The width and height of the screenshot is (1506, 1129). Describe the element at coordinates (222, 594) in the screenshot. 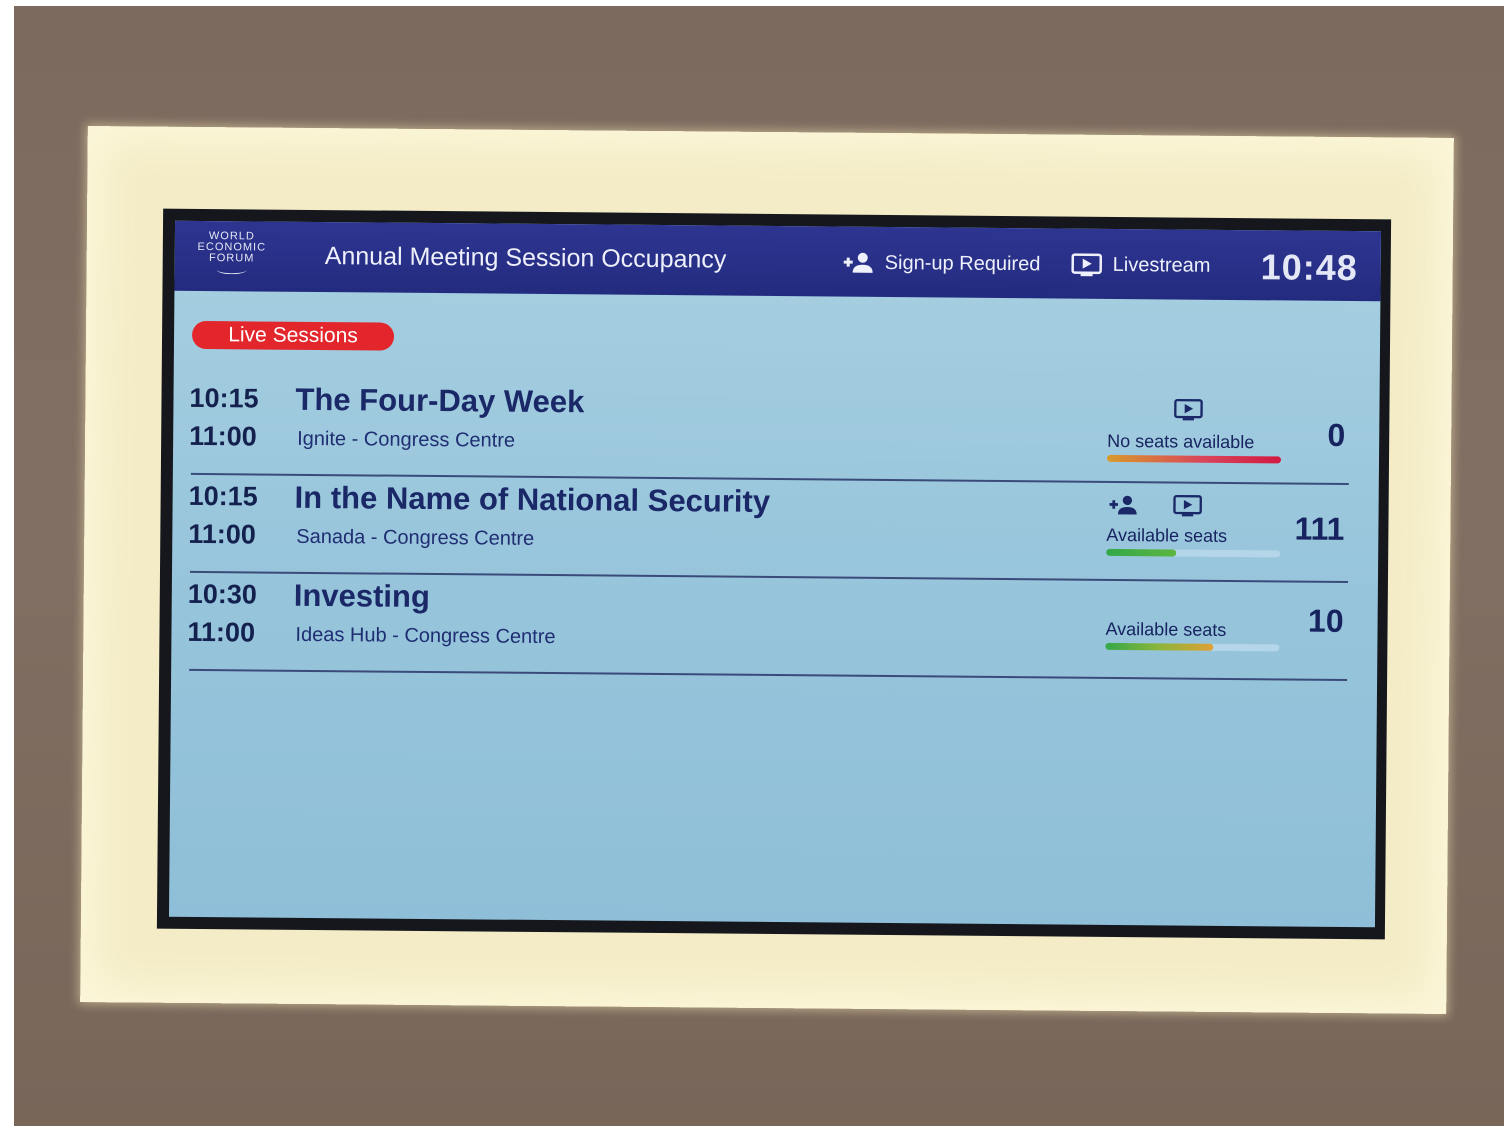

I see `session-start-time: 10:30` at that location.